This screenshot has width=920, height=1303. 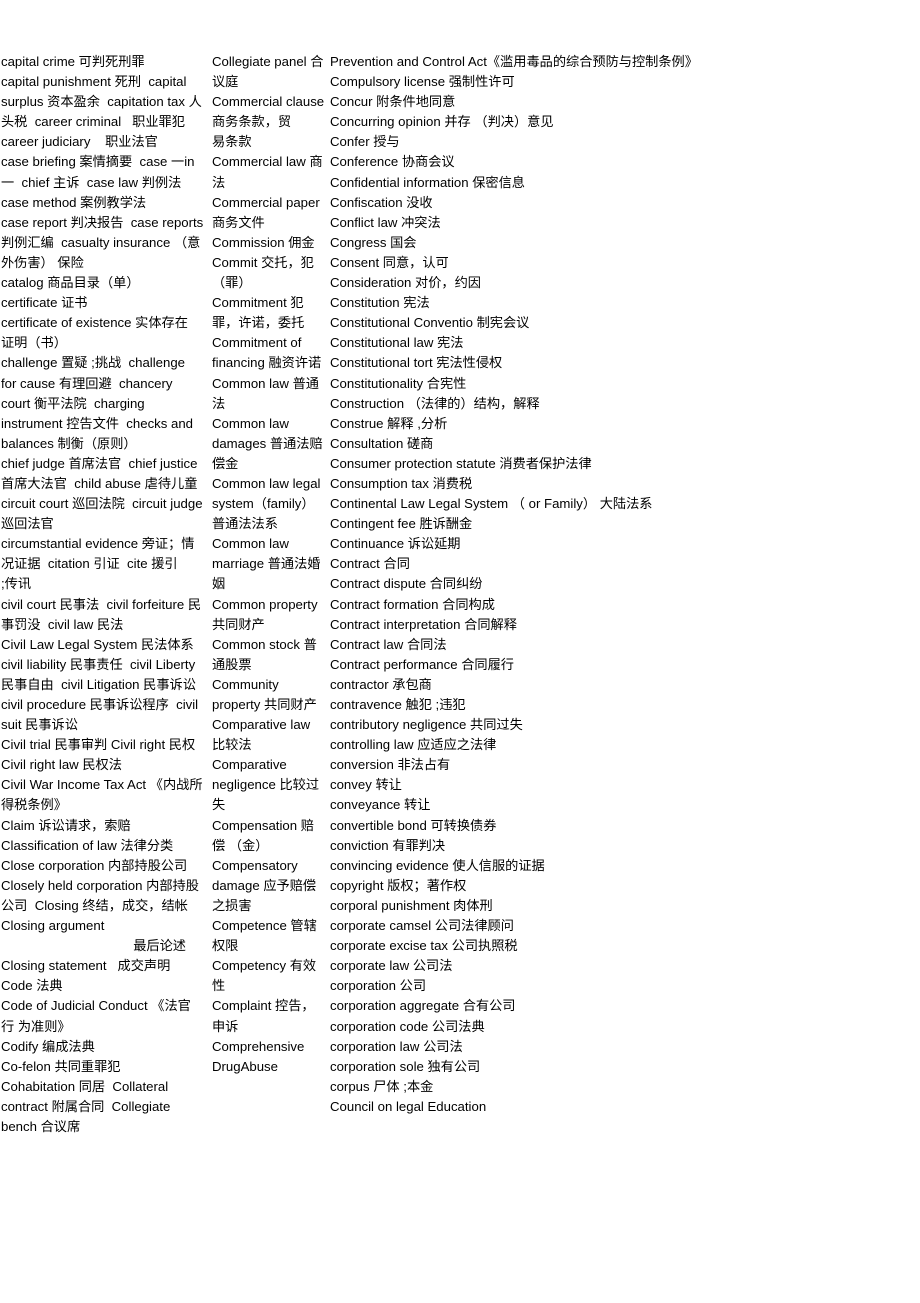 I want to click on glossary-entry: contractor 承包商, so click(x=381, y=684).